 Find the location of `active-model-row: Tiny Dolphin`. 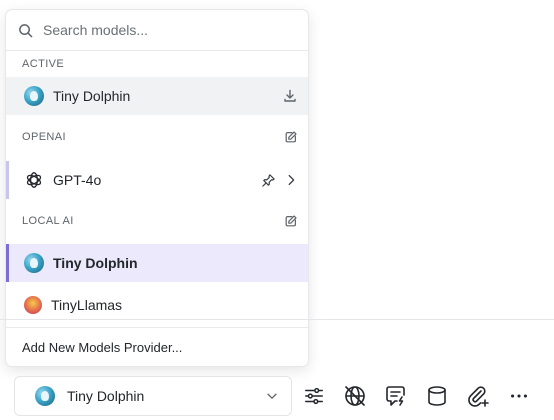

active-model-row: Tiny Dolphin is located at coordinates (157, 96).